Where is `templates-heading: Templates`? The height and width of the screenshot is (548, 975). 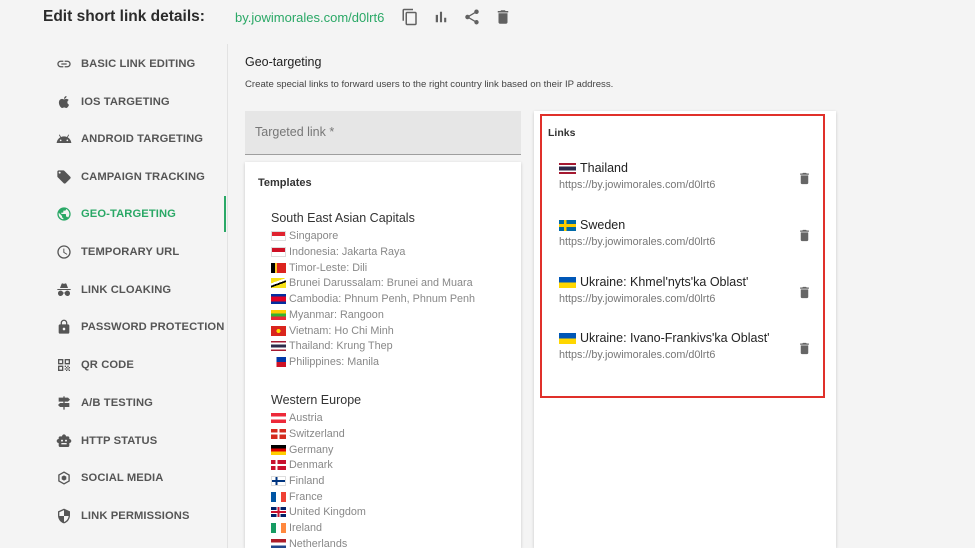 templates-heading: Templates is located at coordinates (285, 183).